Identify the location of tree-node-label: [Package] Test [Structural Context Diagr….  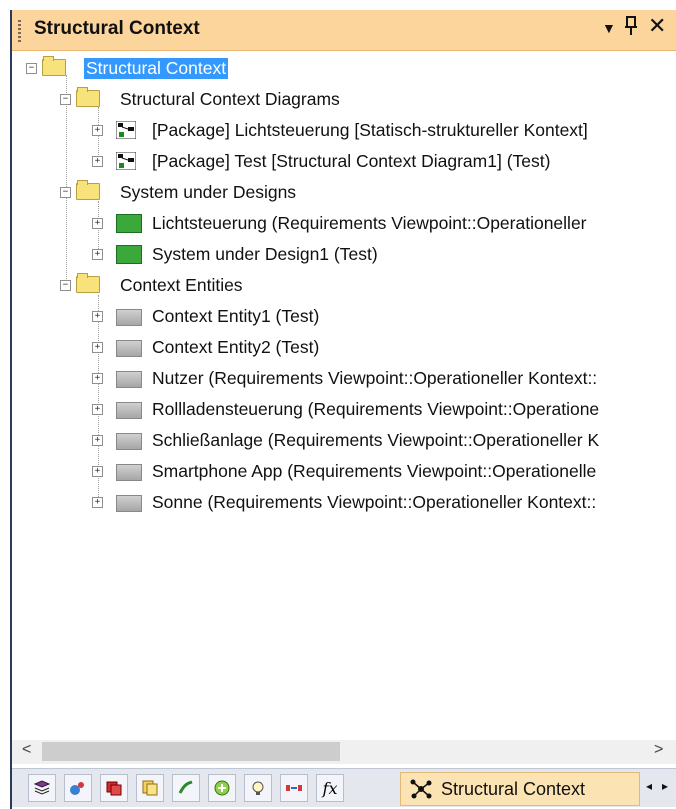
(351, 161).